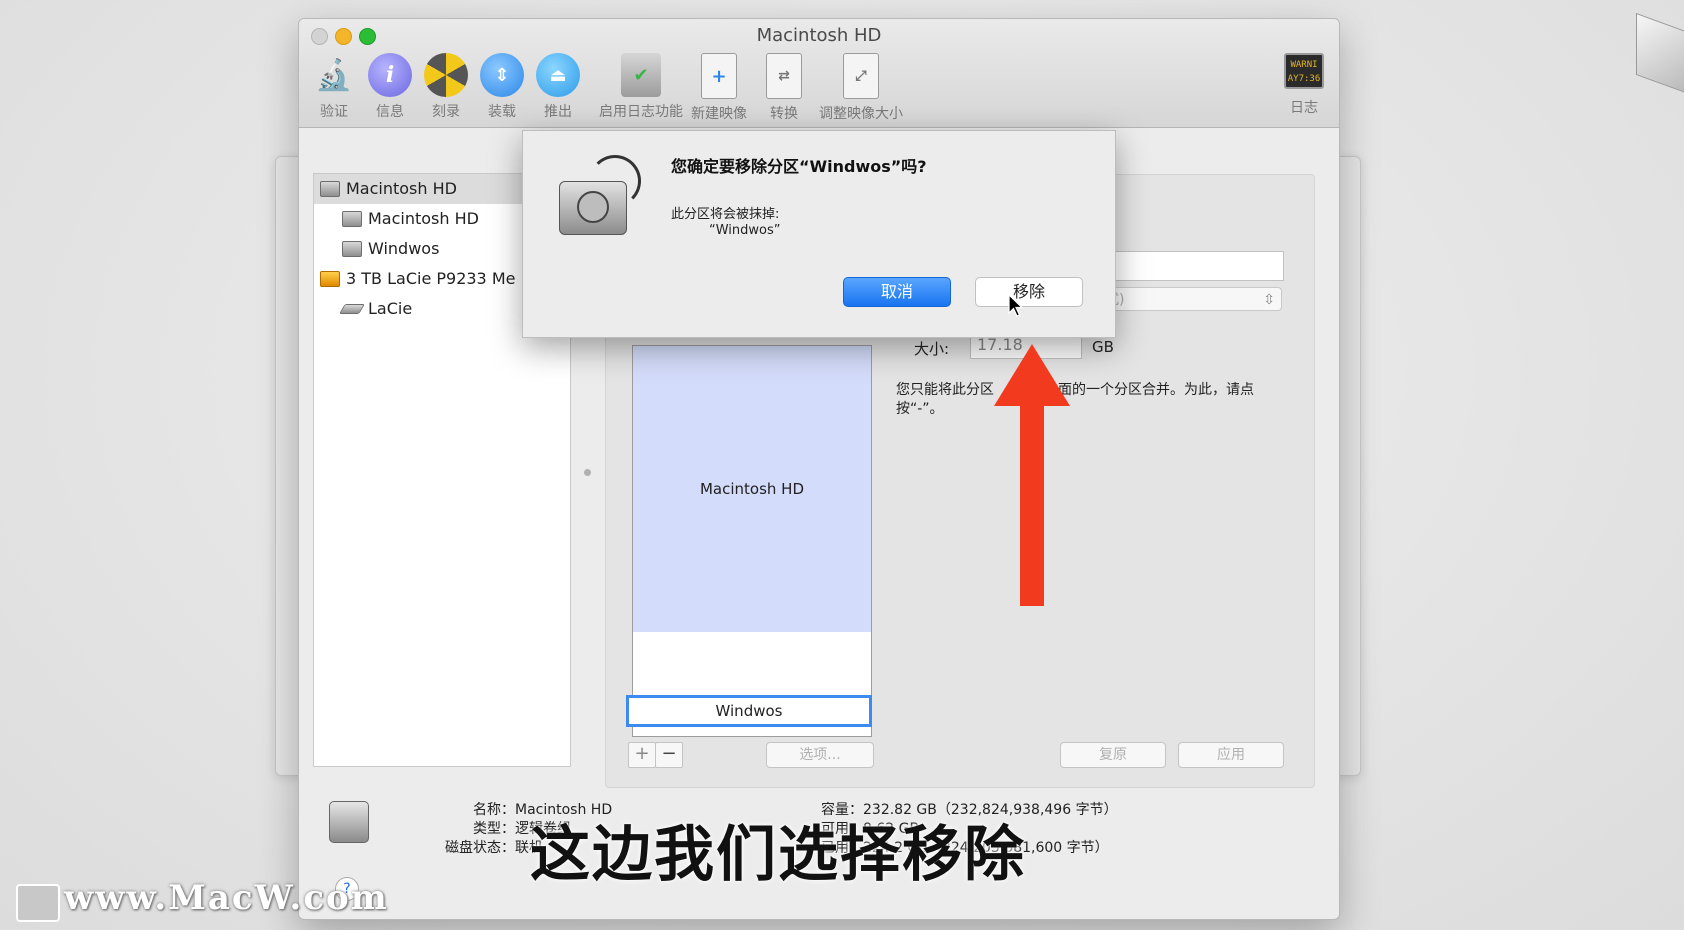  What do you see at coordinates (799, 166) in the screenshot?
I see `dialog-title: 您确定要移除分区“Windwos”吗?` at bounding box center [799, 166].